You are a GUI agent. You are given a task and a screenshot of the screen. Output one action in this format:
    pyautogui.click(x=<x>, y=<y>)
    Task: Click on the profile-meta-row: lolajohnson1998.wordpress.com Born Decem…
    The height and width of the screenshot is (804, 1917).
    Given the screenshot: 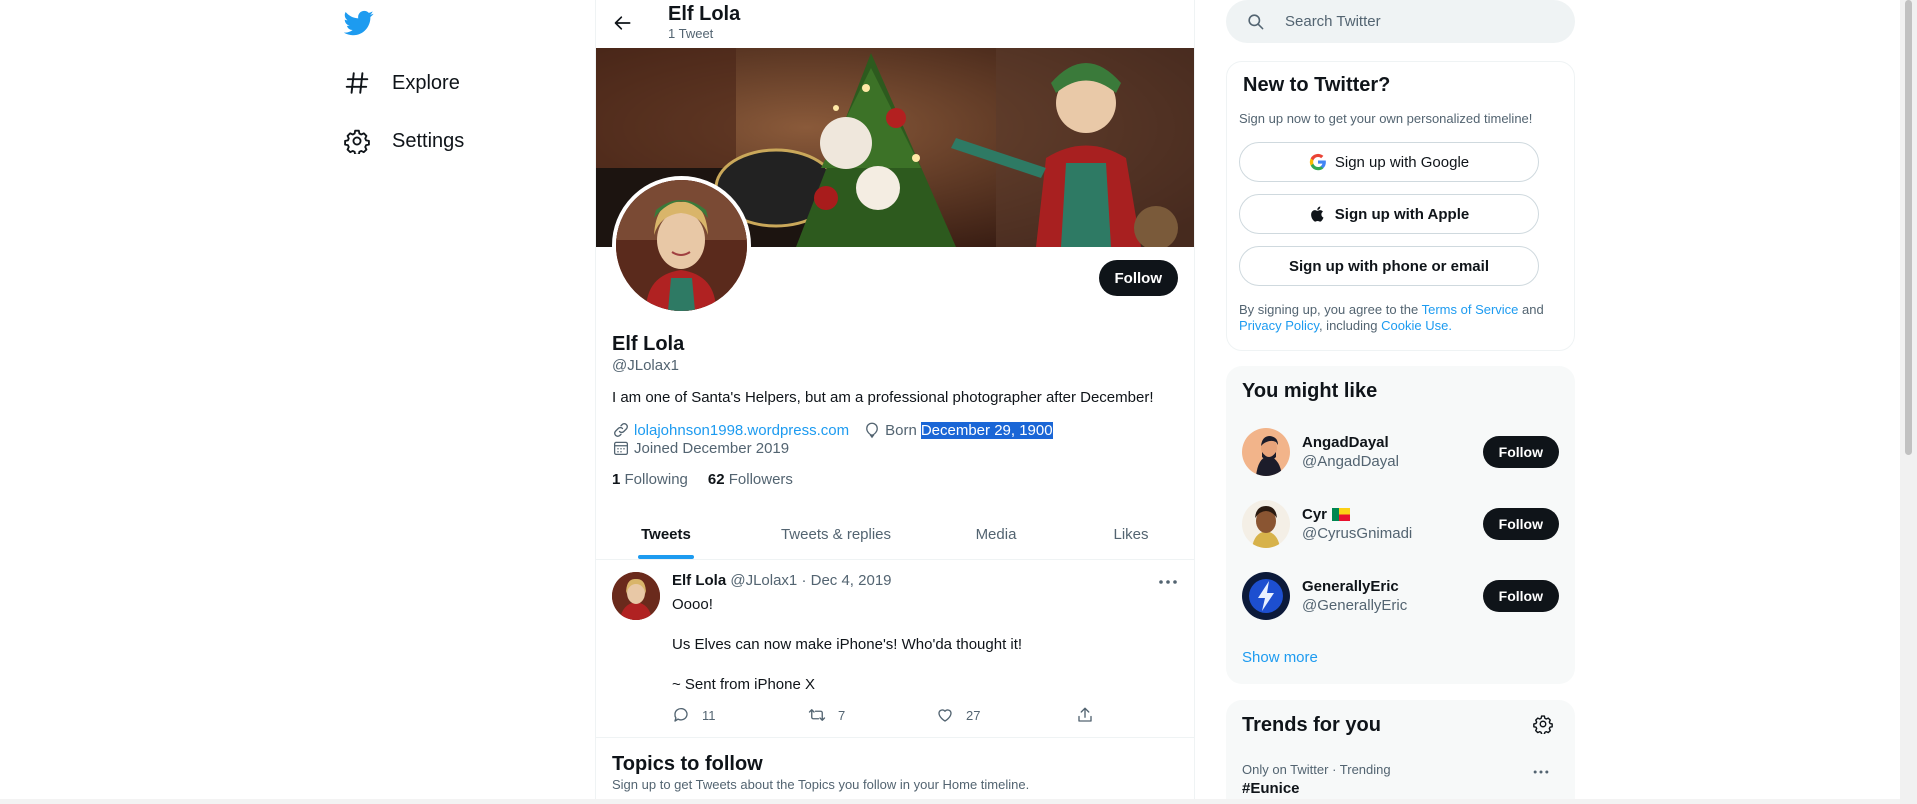 What is the action you would take?
    pyautogui.click(x=832, y=430)
    